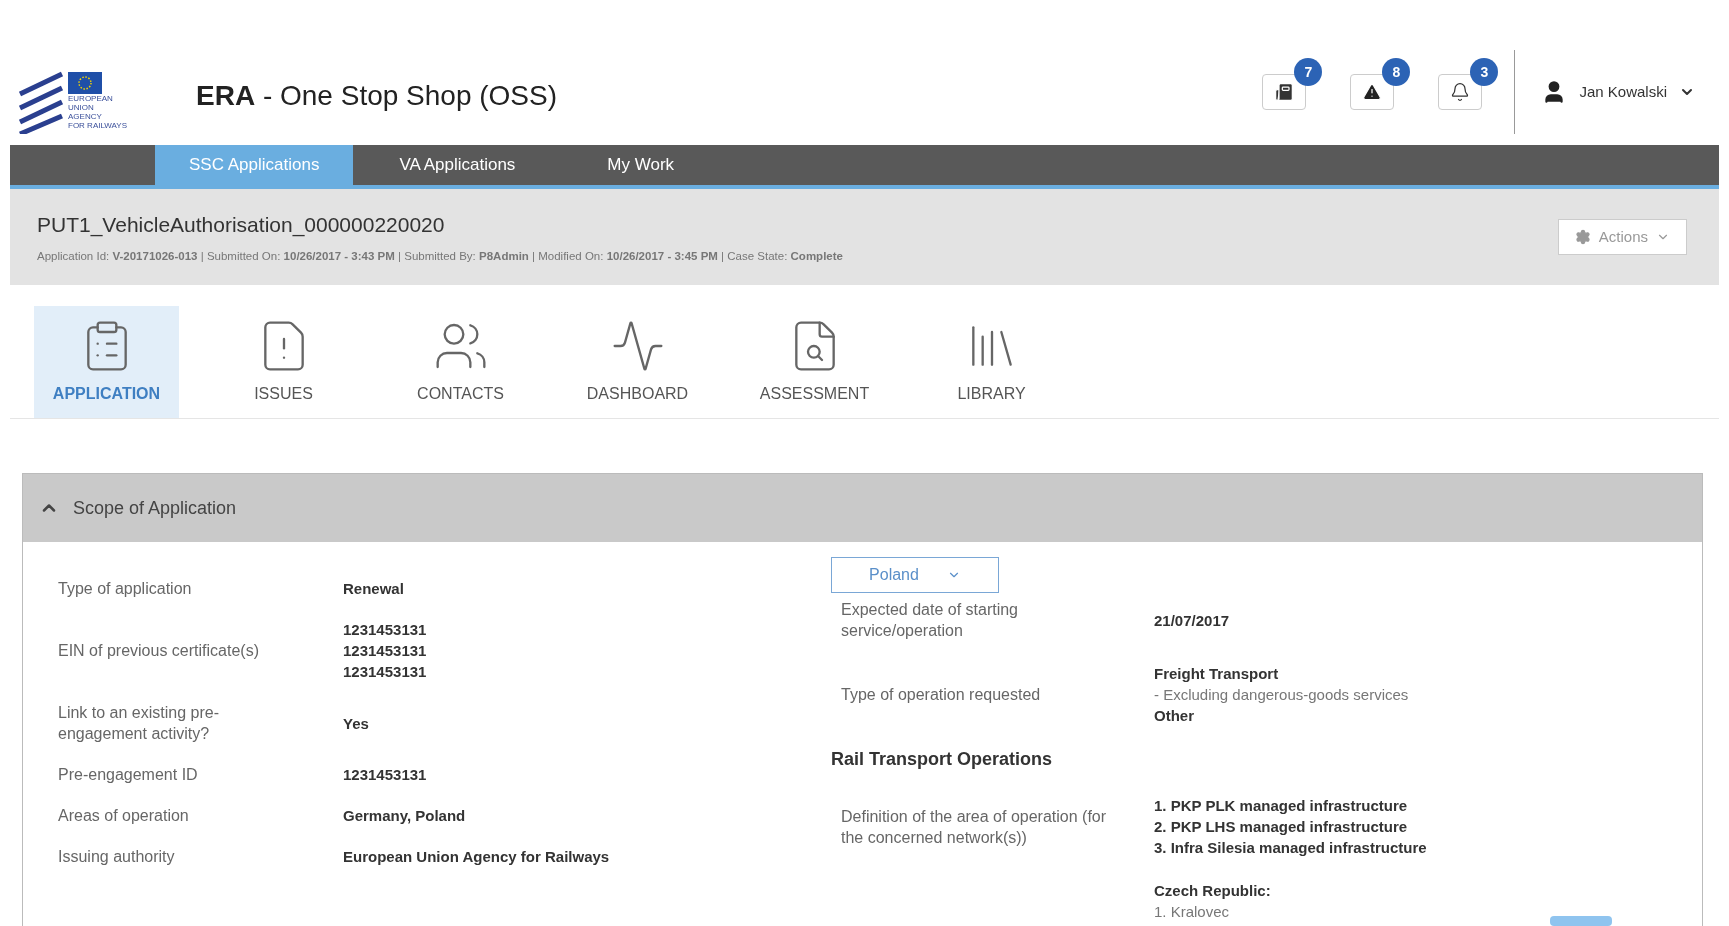  What do you see at coordinates (377, 96) in the screenshot?
I see `app-title: ERA - One Stop Shop (OSS)` at bounding box center [377, 96].